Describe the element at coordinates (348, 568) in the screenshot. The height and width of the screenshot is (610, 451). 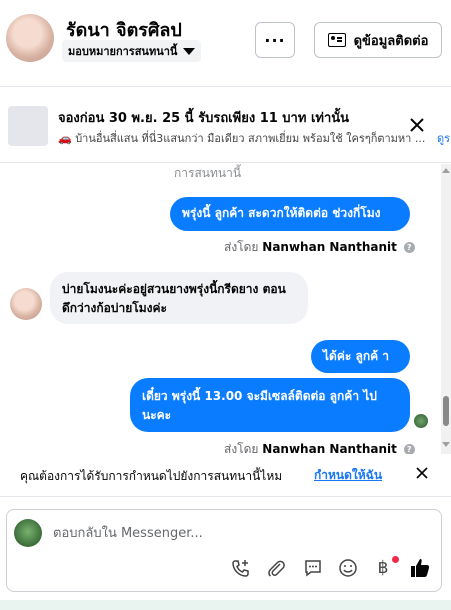
I see `emoji-icon` at that location.